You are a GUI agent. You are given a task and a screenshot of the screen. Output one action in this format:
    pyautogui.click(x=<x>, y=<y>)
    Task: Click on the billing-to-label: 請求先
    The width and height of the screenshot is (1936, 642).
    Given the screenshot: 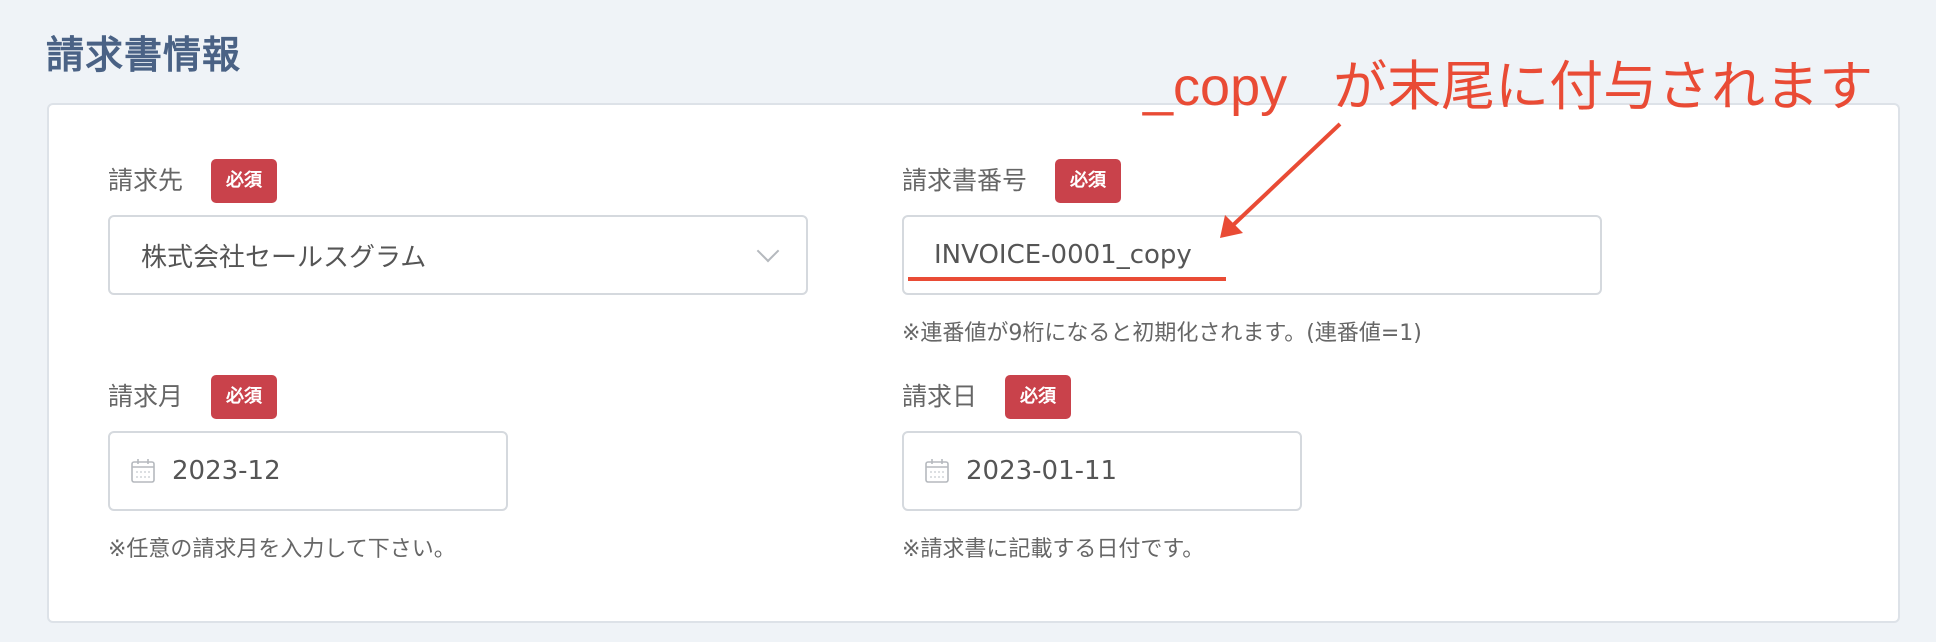 What is the action you would take?
    pyautogui.click(x=146, y=180)
    